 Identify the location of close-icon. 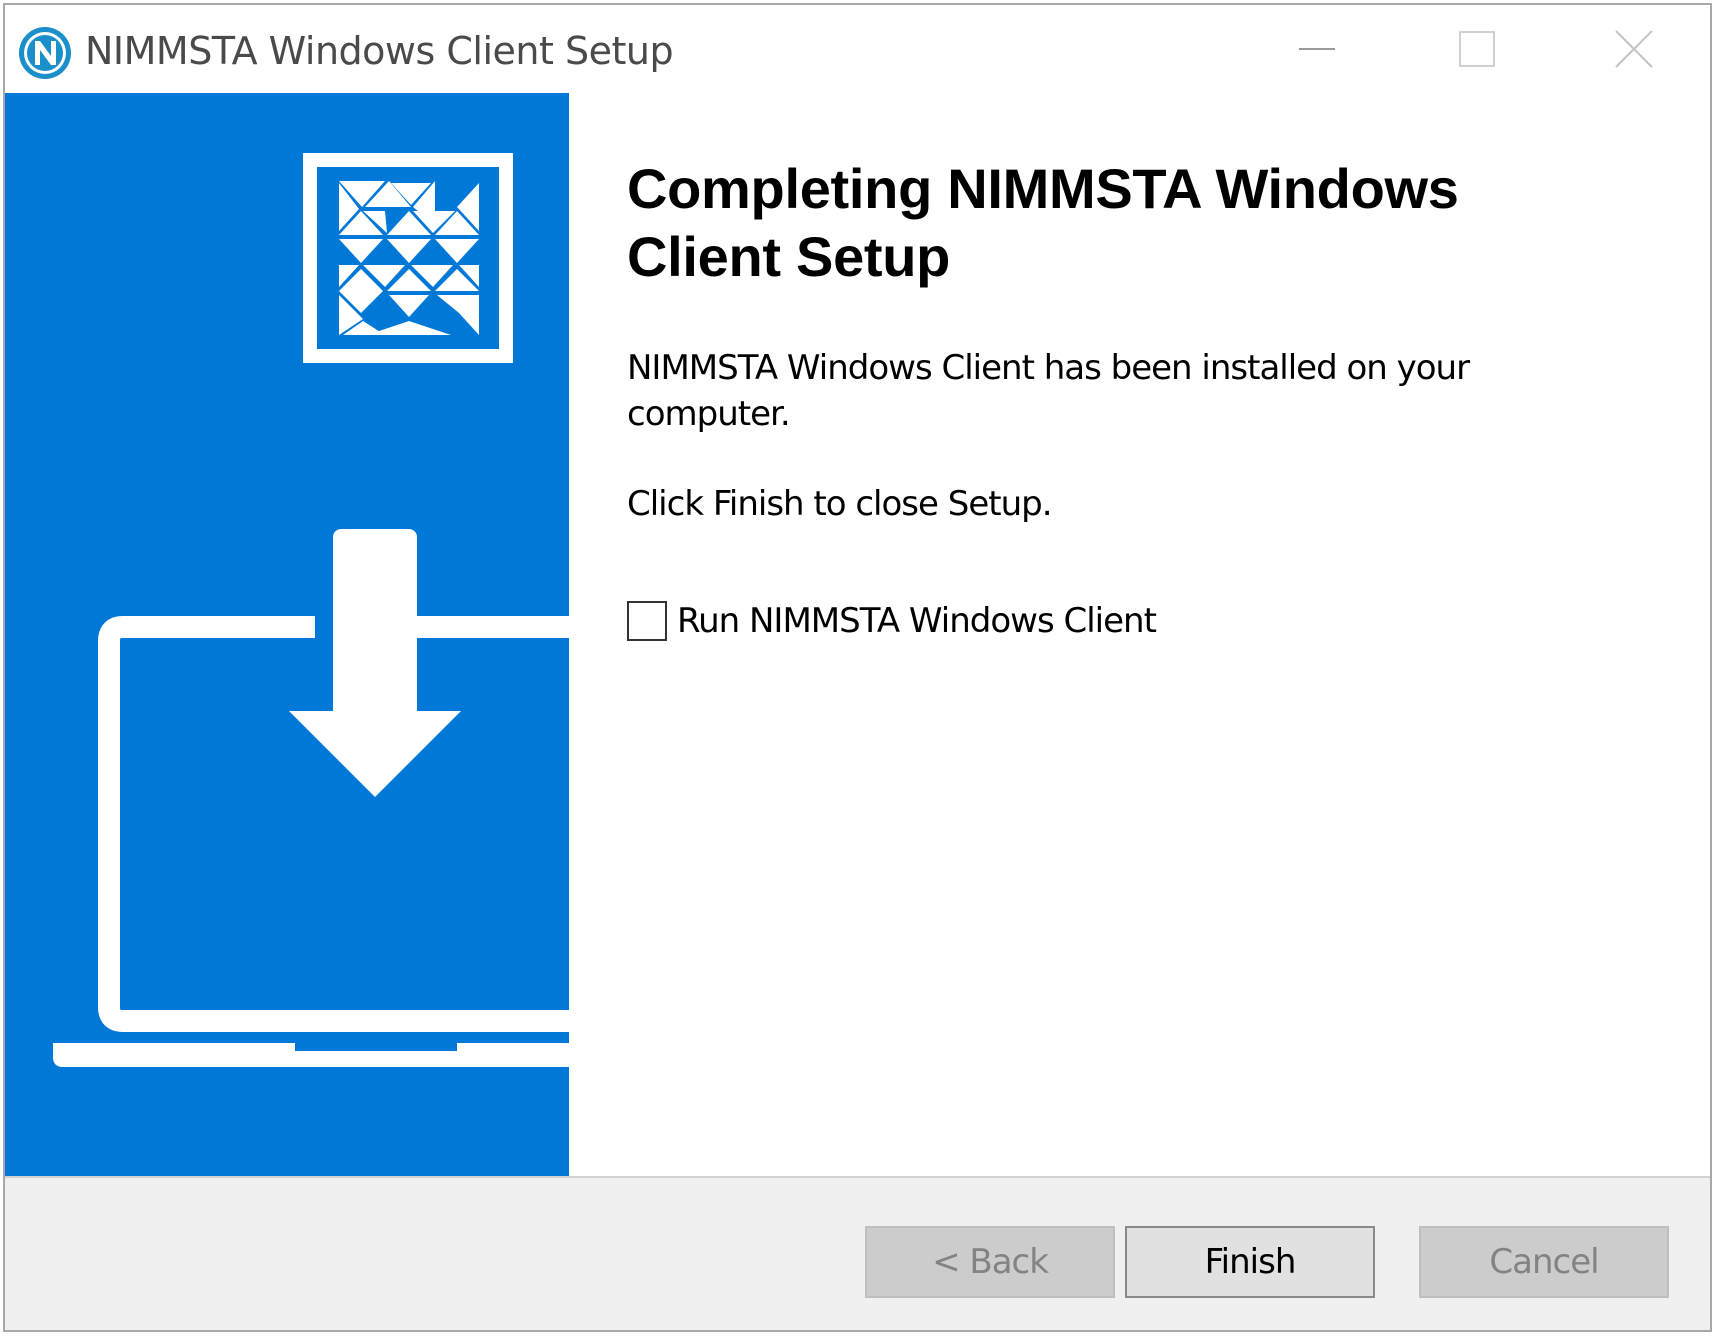
(1633, 49).